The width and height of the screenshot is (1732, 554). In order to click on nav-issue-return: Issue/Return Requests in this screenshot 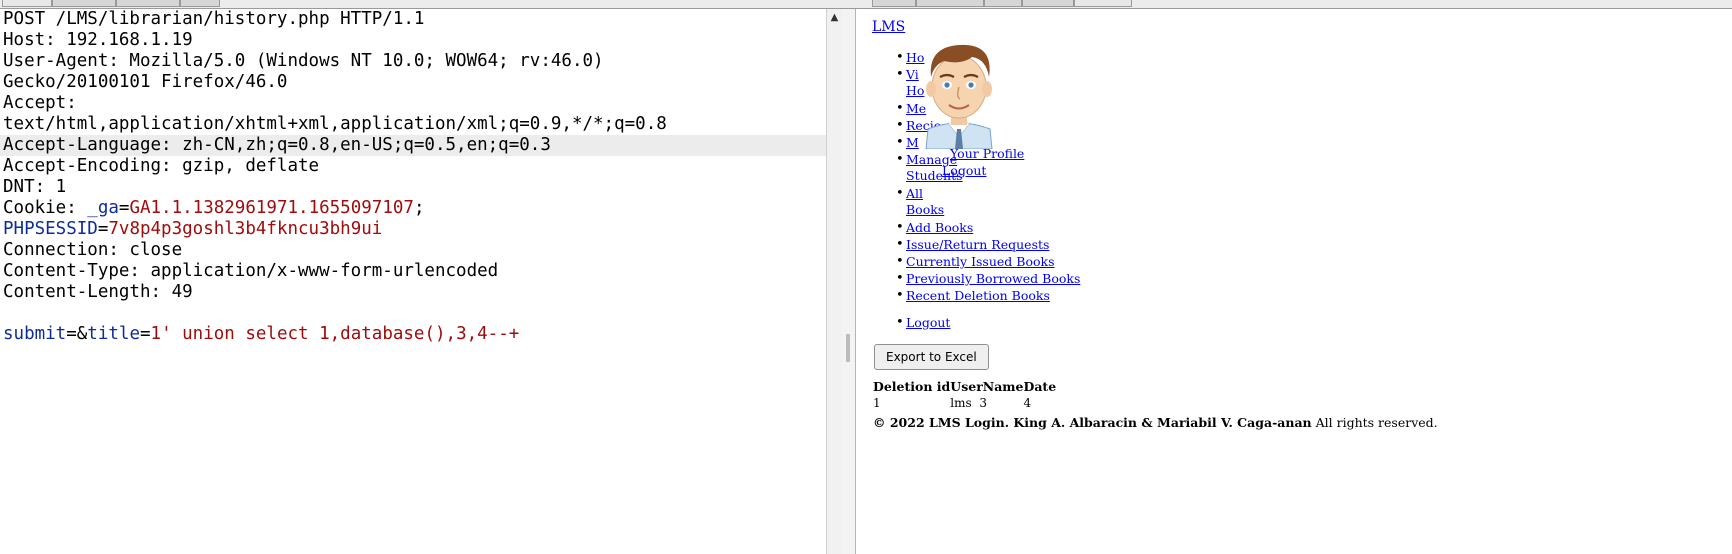, I will do `click(977, 245)`.